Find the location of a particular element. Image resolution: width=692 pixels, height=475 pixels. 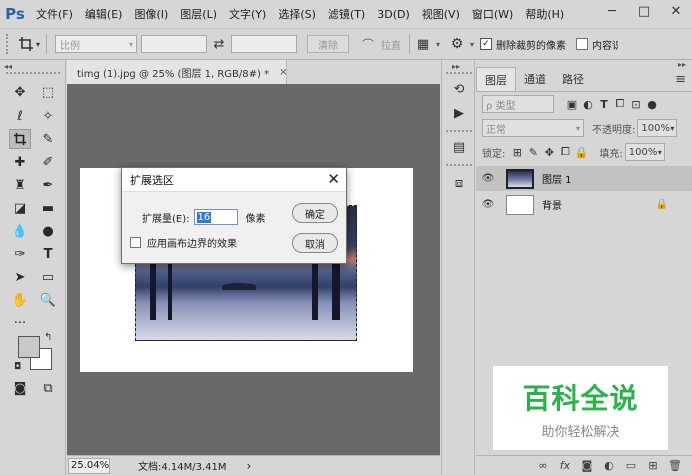

gradient-tool-icon: ▬ is located at coordinates (48, 208).